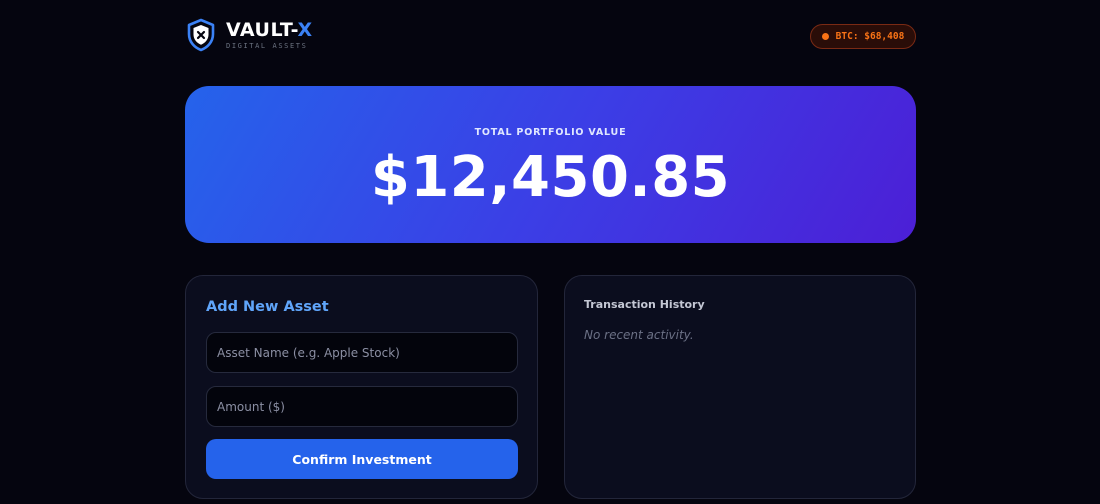 This screenshot has width=1100, height=504. I want to click on shield-x-icon, so click(201, 35).